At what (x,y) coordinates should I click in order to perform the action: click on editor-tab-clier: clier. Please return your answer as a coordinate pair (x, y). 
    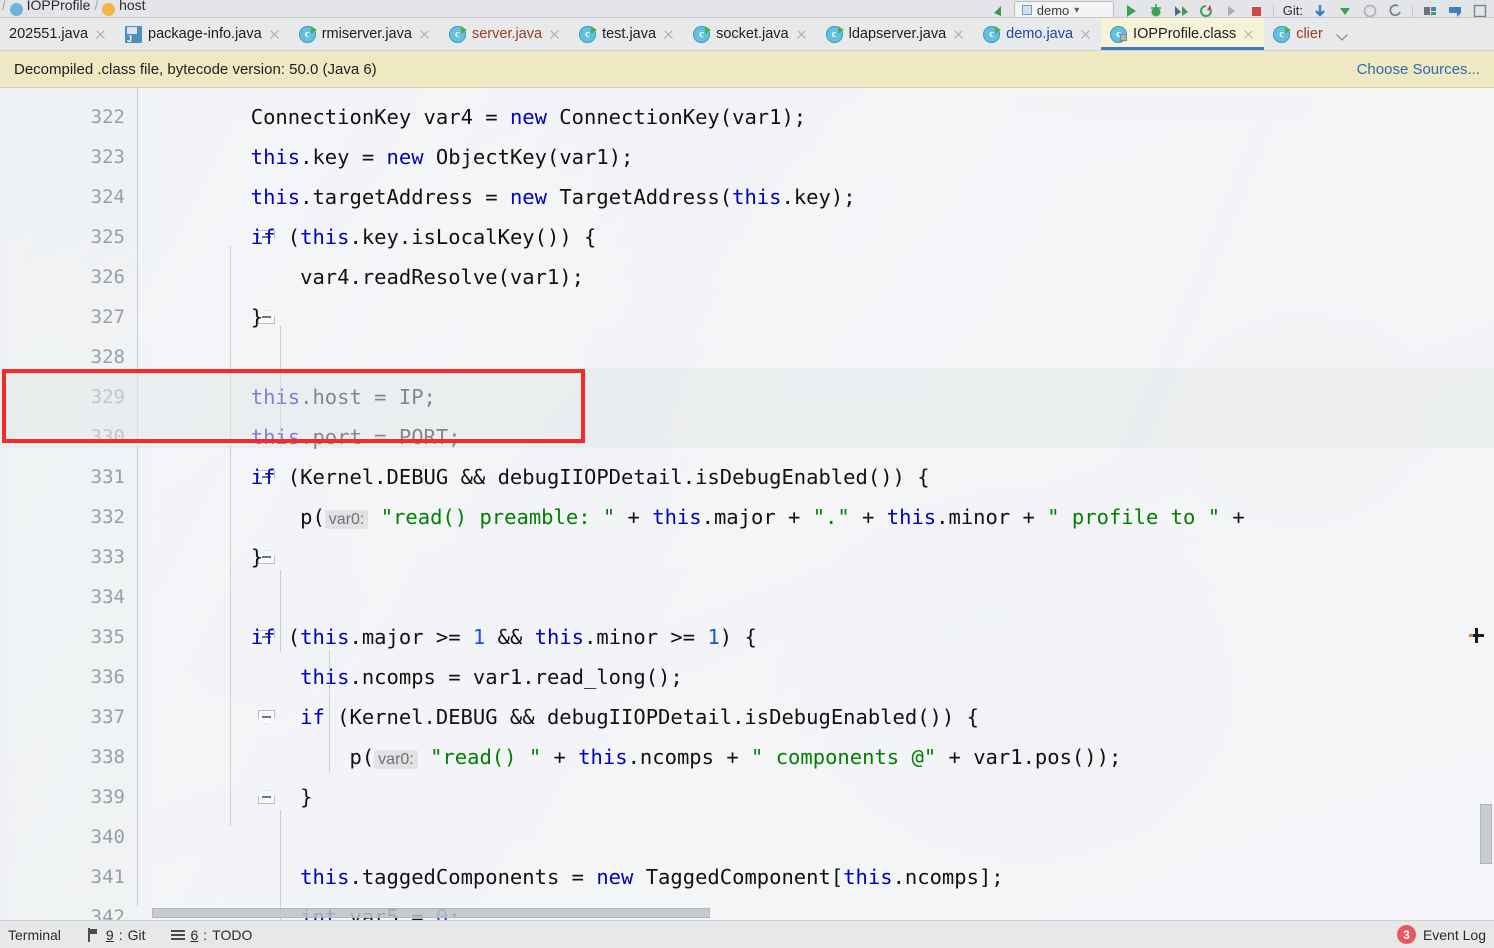
    Looking at the image, I should click on (1298, 34).